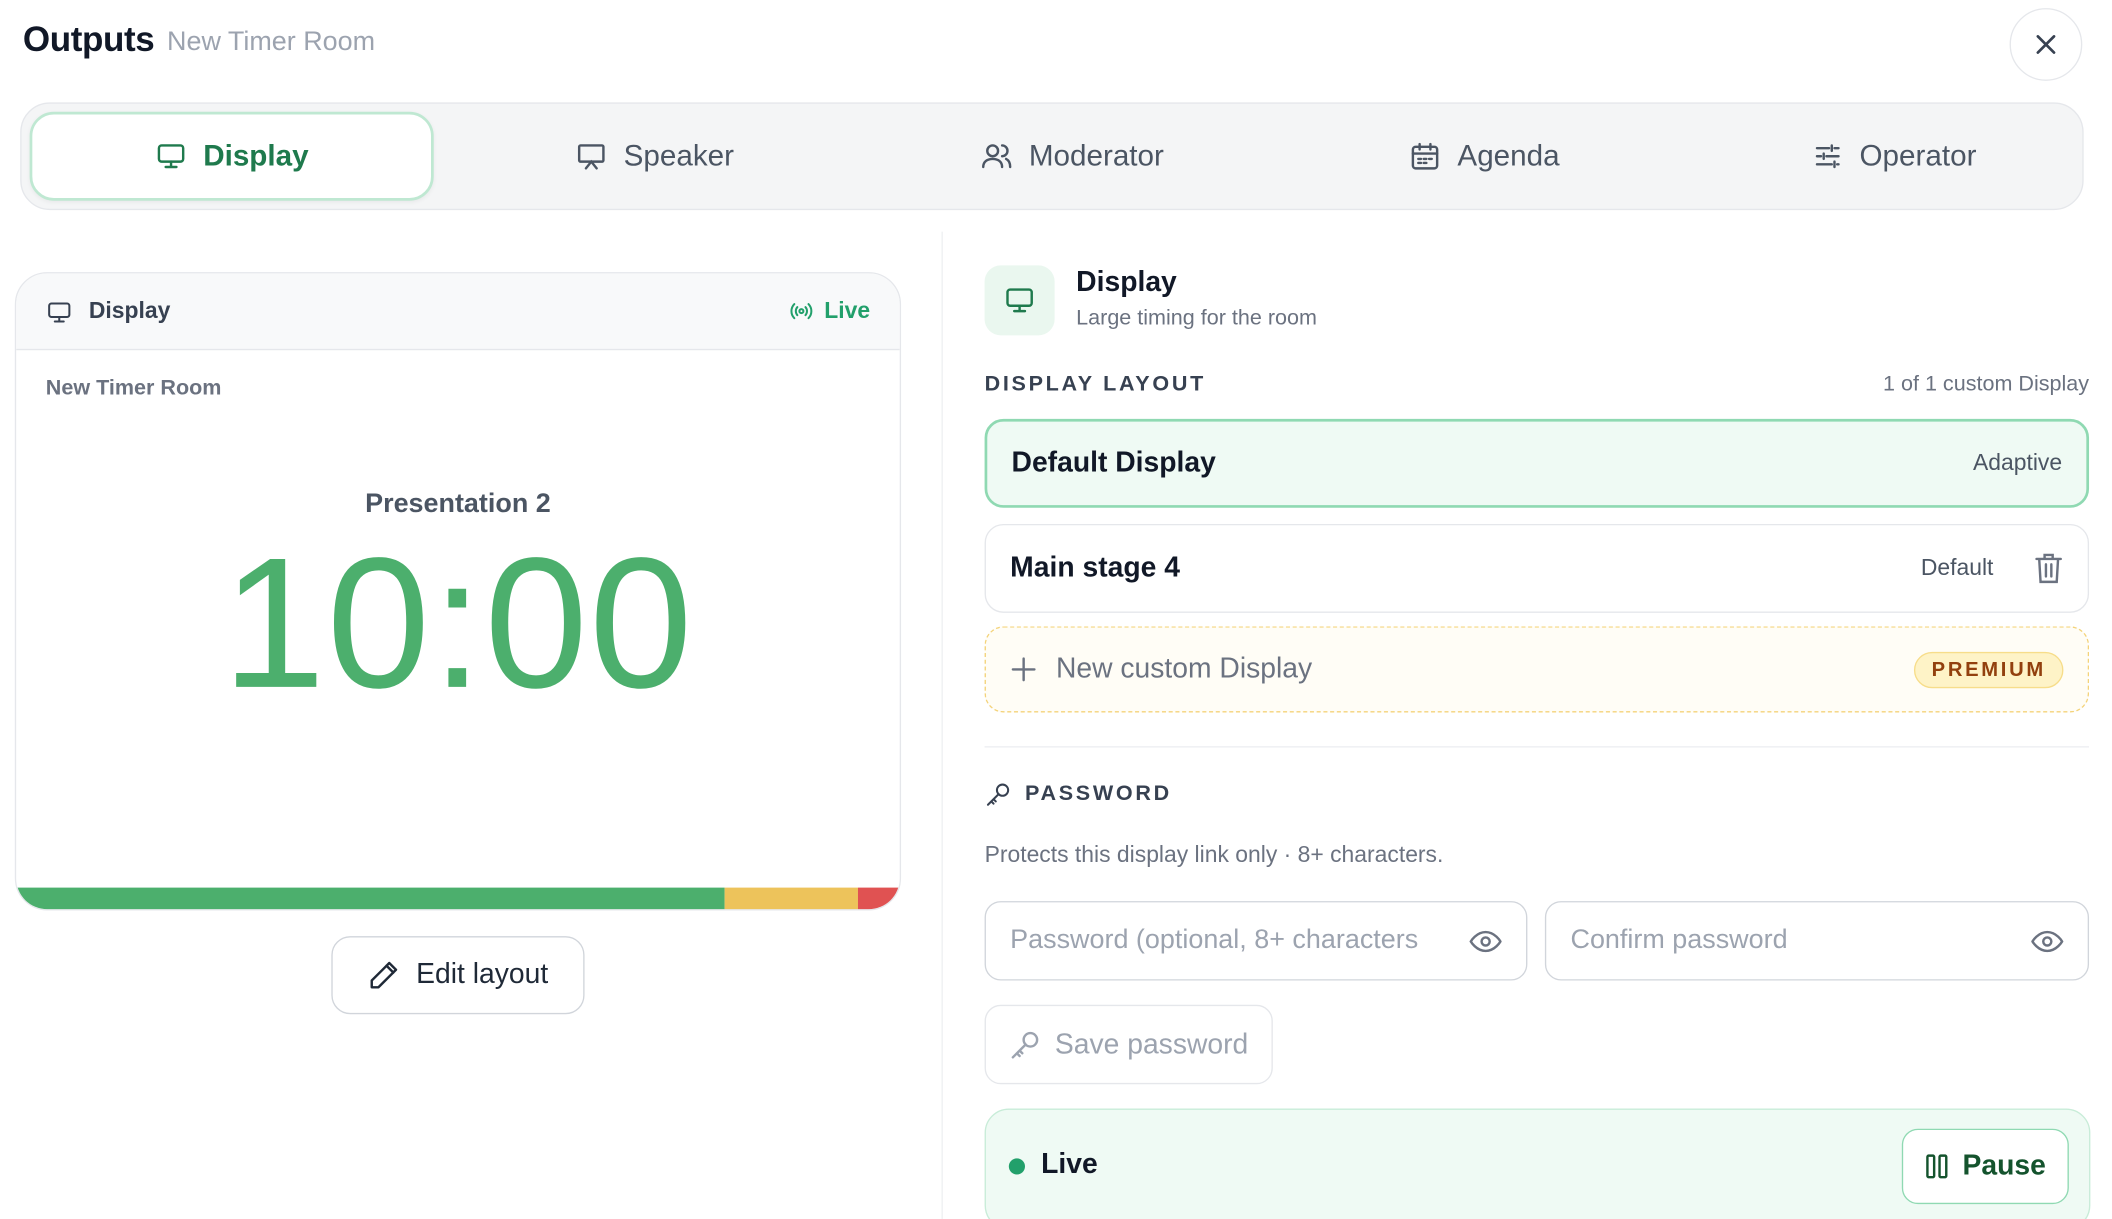 This screenshot has height=1219, width=2112. I want to click on pause-button: Pause, so click(1985, 1166).